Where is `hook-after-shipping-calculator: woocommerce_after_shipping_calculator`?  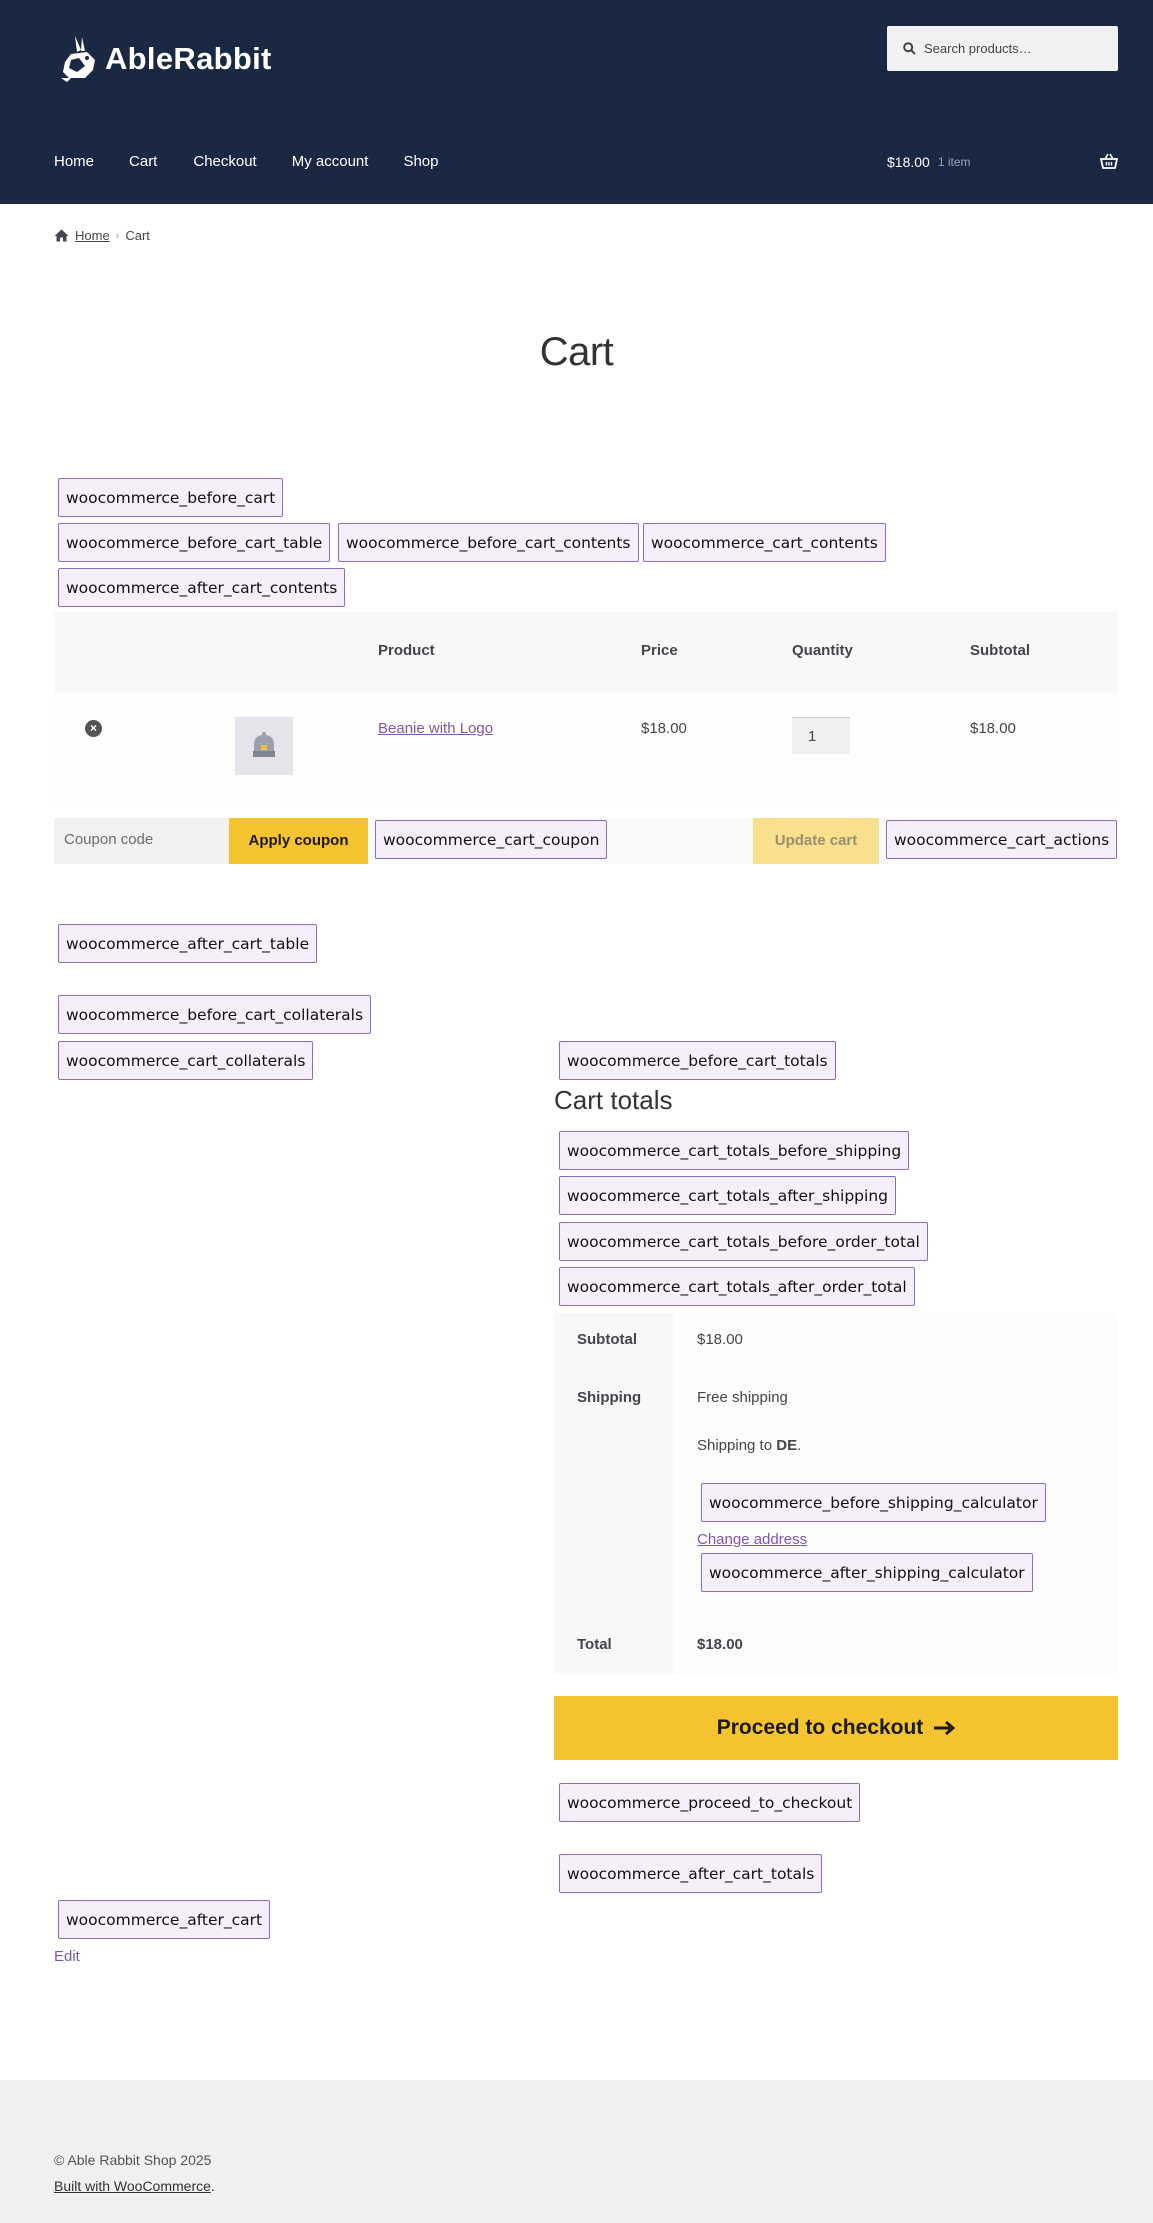 hook-after-shipping-calculator: woocommerce_after_shipping_calculator is located at coordinates (867, 1572).